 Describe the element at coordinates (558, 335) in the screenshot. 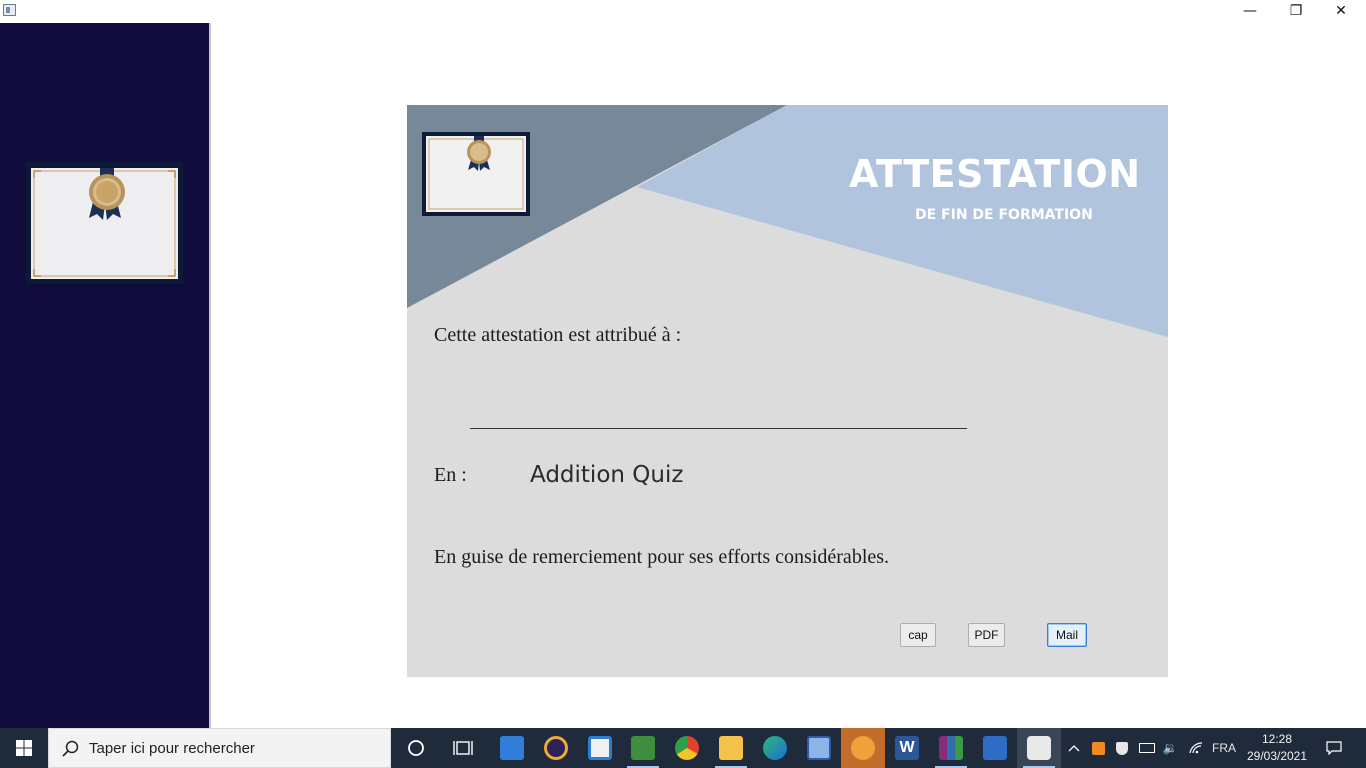

I see `attributed-to-label: Cette attestation est attribué à :` at that location.